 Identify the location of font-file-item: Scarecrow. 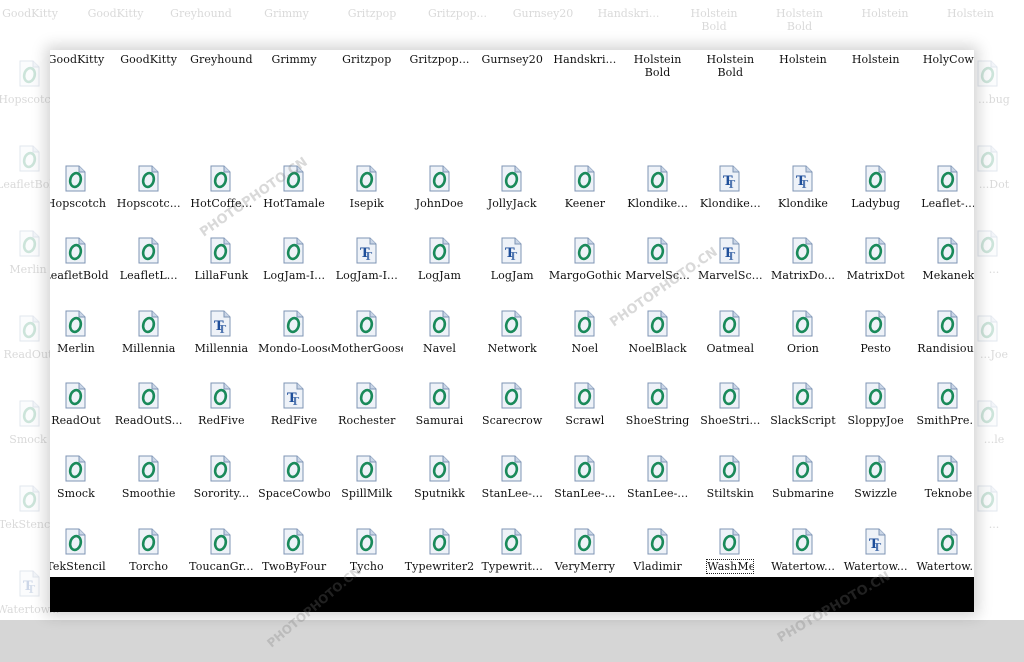
(512, 382).